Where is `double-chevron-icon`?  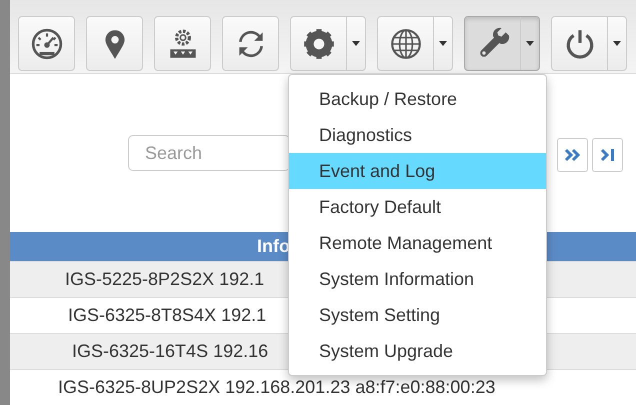 double-chevron-icon is located at coordinates (573, 155).